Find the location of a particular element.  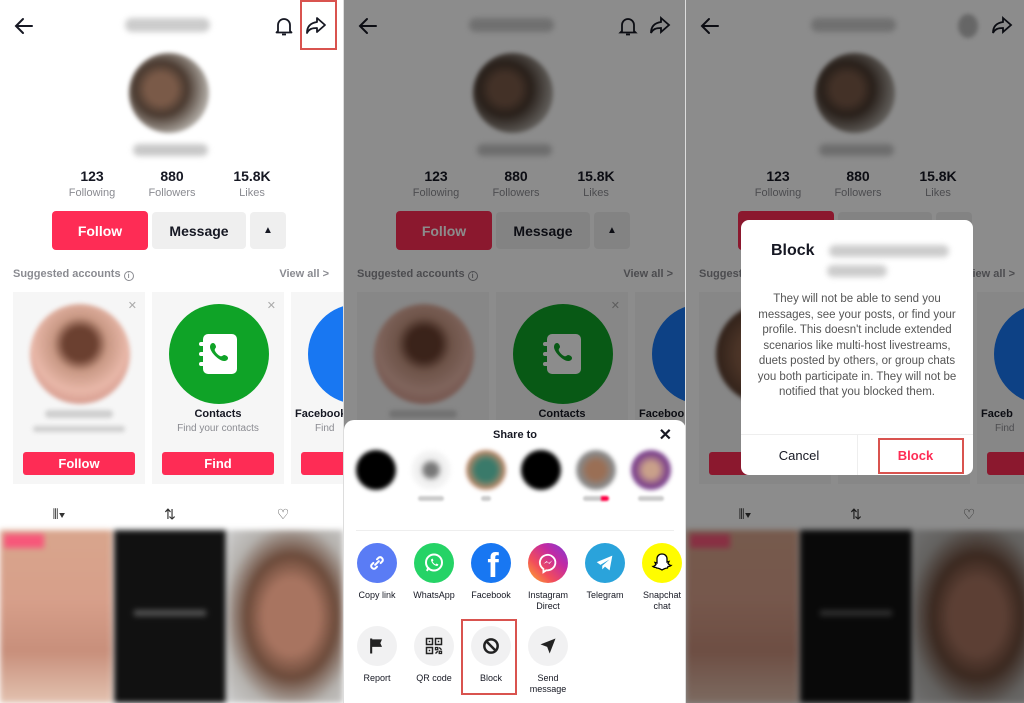

name-blurred is located at coordinates (79, 414).